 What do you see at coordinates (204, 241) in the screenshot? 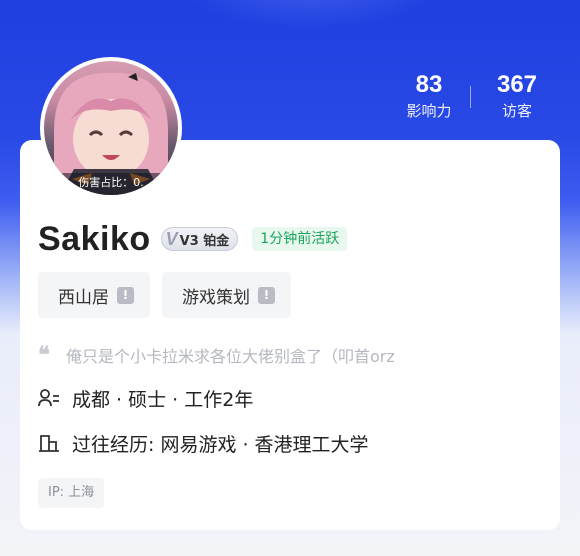
I see `level-badge-text: V3 铂金` at bounding box center [204, 241].